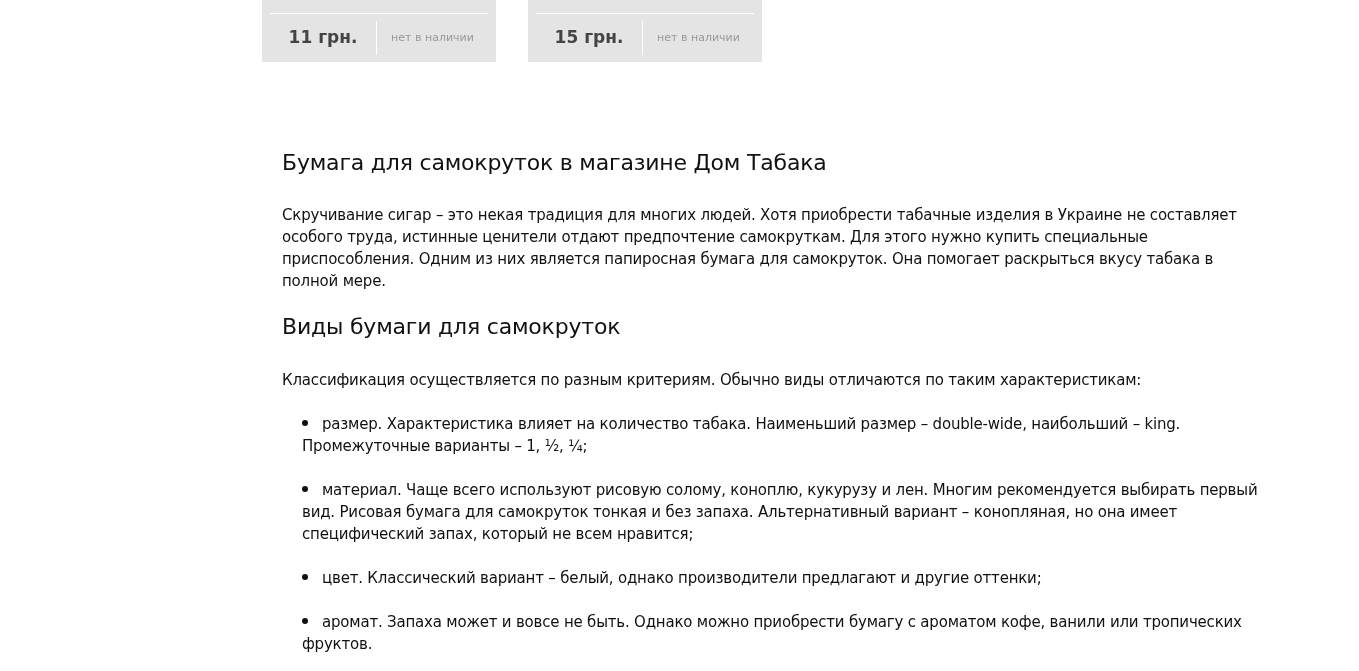 The image size is (1359, 671). Describe the element at coordinates (760, 249) in the screenshot. I see `paragraph: Скручивание сигар – это некая традиция для многих людей. Хотя приобрести табачные изделия в Украине не составляет особого труда, истинные ценители отдают предпочтение самокруткам. Для этого нужно купить специальные приспособления. Одним из них является папиросная бумага для самокруток. Она помогает раскрыться вкусу табака в полной мере.` at that location.